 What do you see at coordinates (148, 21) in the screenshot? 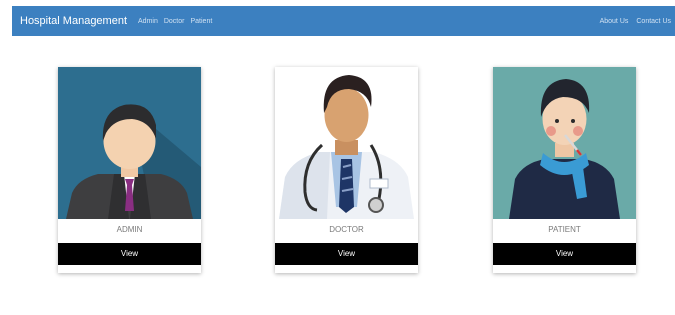
I see `nav-link-admin: Admin` at bounding box center [148, 21].